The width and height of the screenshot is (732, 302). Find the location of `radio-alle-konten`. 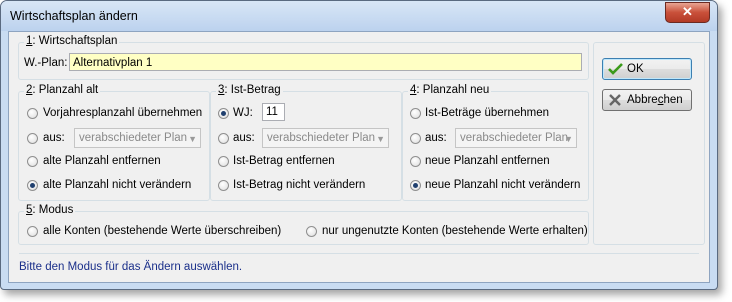

radio-alle-konten is located at coordinates (32, 231).